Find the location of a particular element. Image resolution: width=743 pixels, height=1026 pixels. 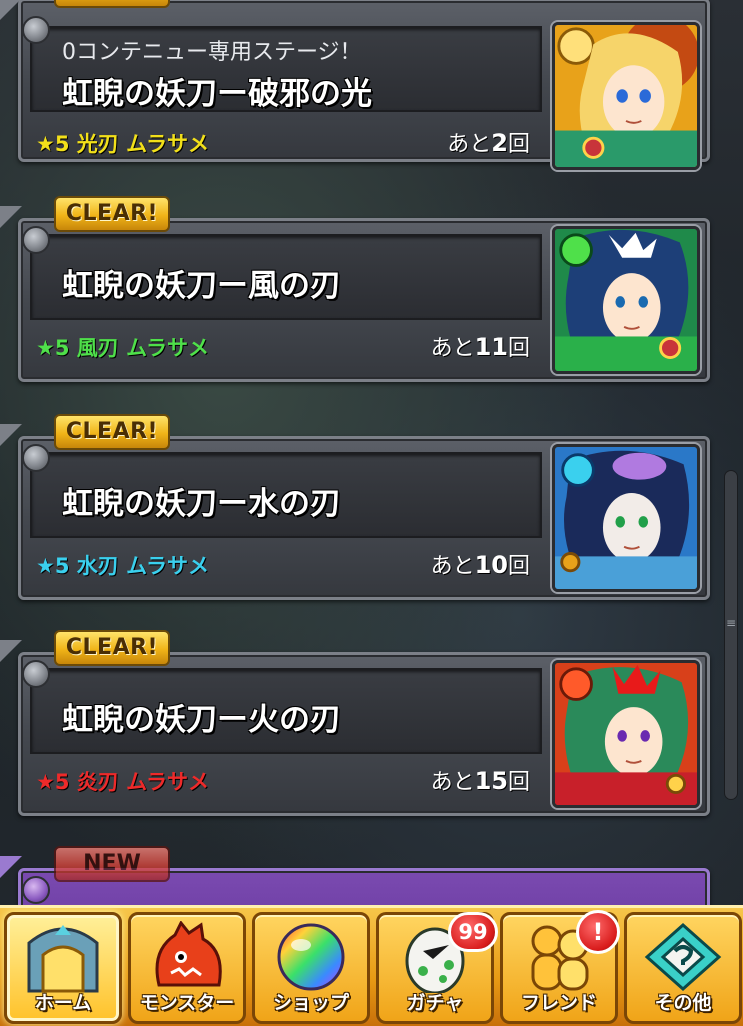

wind-swordswoman-portrait is located at coordinates (626, 300).